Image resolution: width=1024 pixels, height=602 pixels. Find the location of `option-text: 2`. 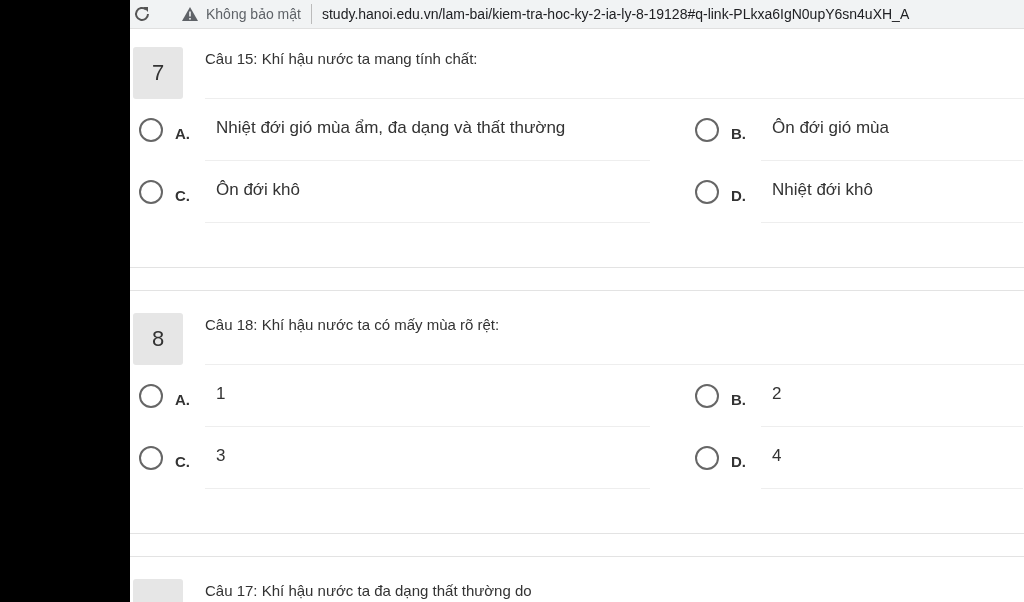

option-text: 2 is located at coordinates (892, 396).